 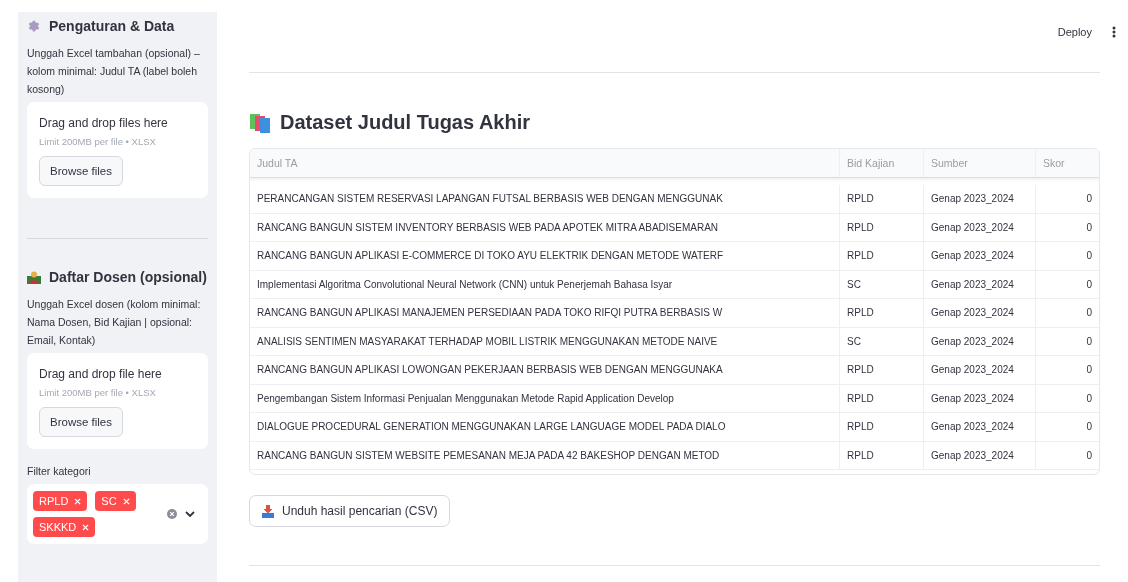 I want to click on gear-icon, so click(x=34, y=26).